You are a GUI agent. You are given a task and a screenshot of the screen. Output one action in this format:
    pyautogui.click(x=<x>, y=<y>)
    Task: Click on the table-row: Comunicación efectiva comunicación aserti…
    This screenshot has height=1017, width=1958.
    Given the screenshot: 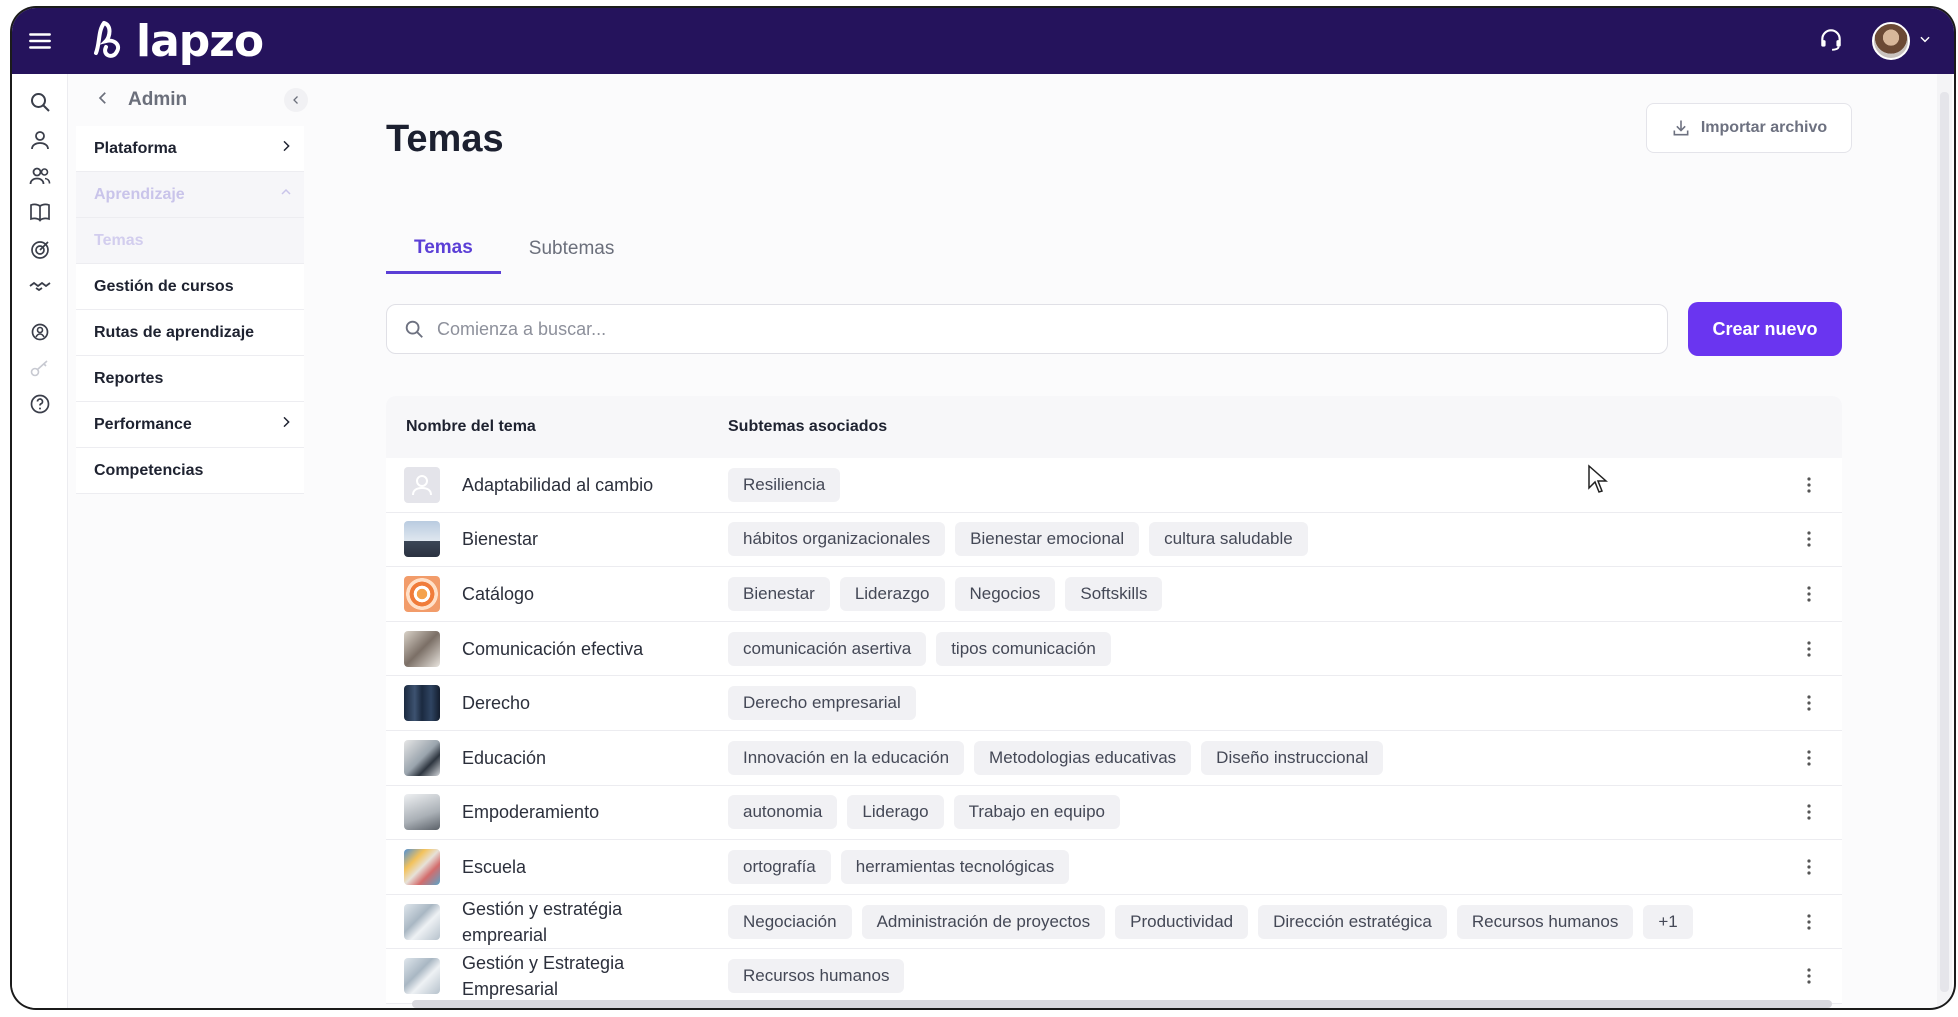 What is the action you would take?
    pyautogui.click(x=1114, y=649)
    